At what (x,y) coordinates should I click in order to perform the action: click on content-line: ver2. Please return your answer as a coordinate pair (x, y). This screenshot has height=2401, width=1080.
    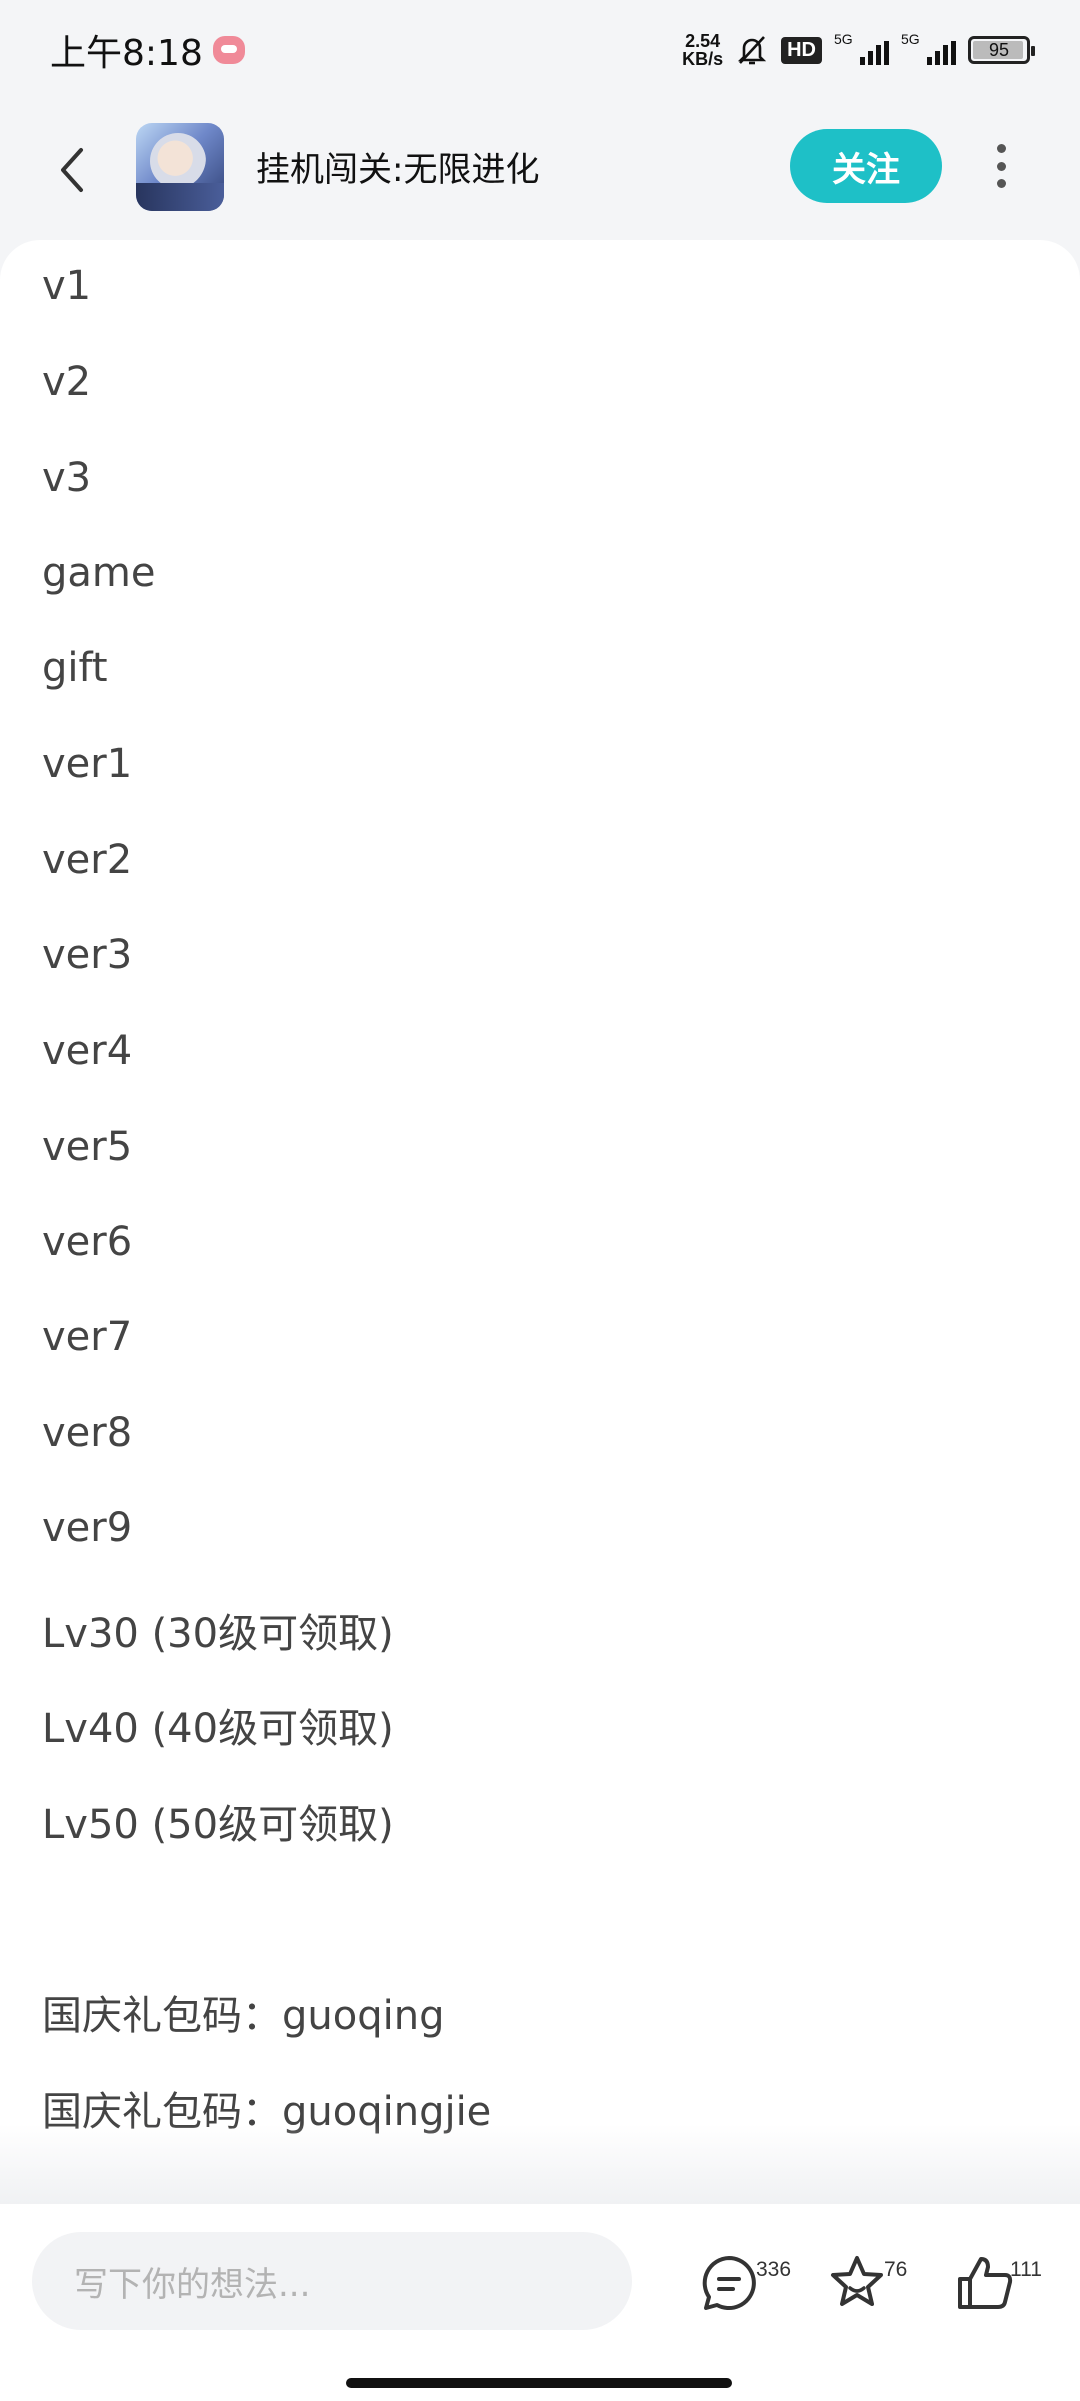
    Looking at the image, I should click on (87, 860).